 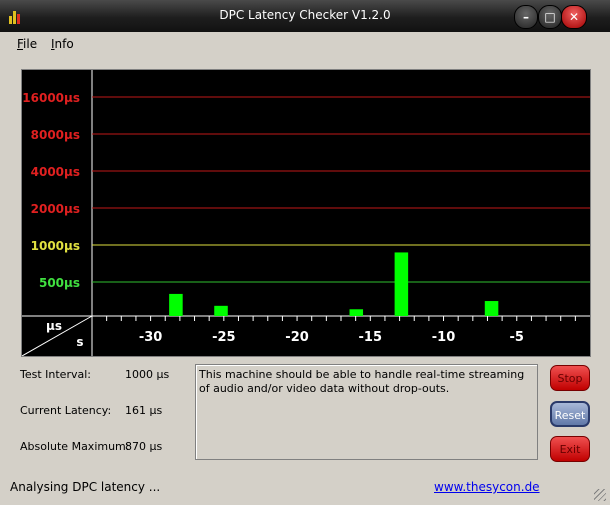 What do you see at coordinates (517, 337) in the screenshot?
I see `x-tick-label: -5` at bounding box center [517, 337].